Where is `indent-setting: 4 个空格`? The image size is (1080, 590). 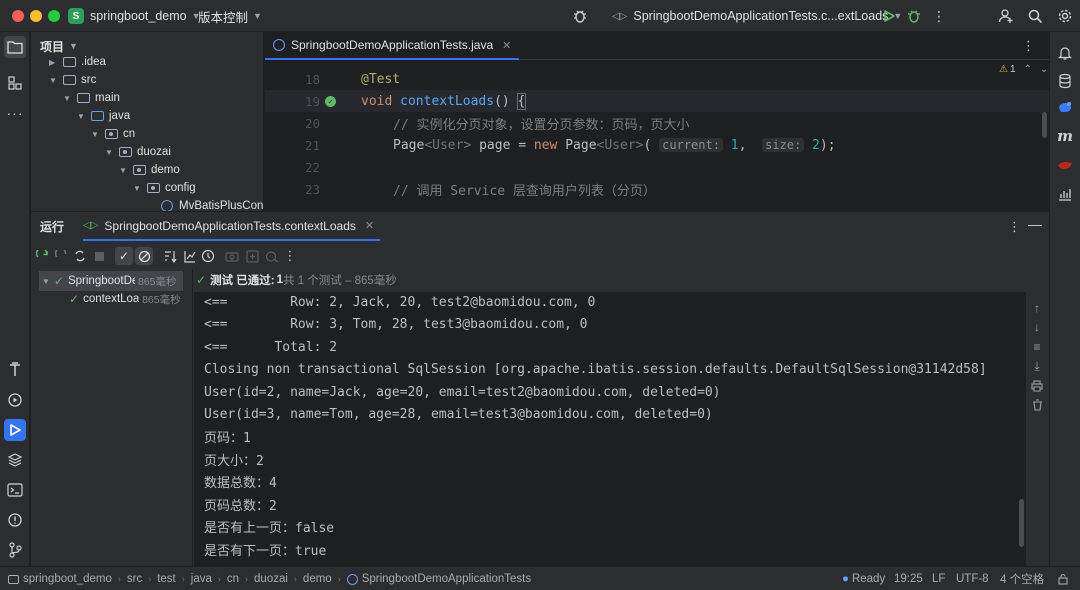 indent-setting: 4 个空格 is located at coordinates (1022, 578).